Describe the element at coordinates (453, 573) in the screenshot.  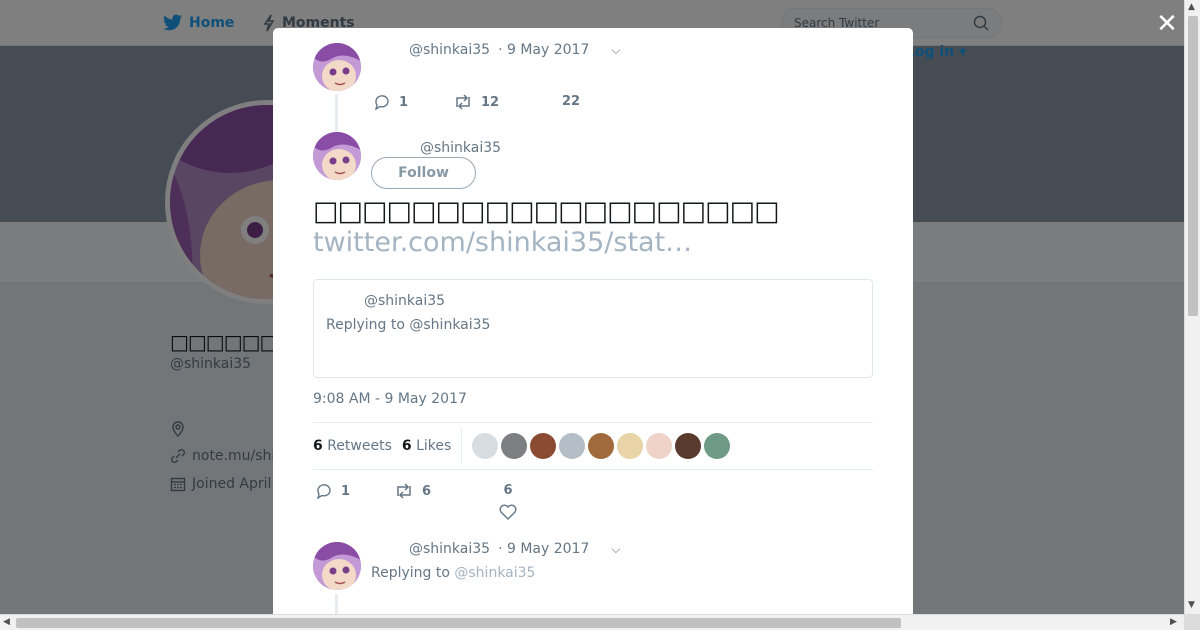
I see `replying-context: Replying to @shinkai35` at that location.